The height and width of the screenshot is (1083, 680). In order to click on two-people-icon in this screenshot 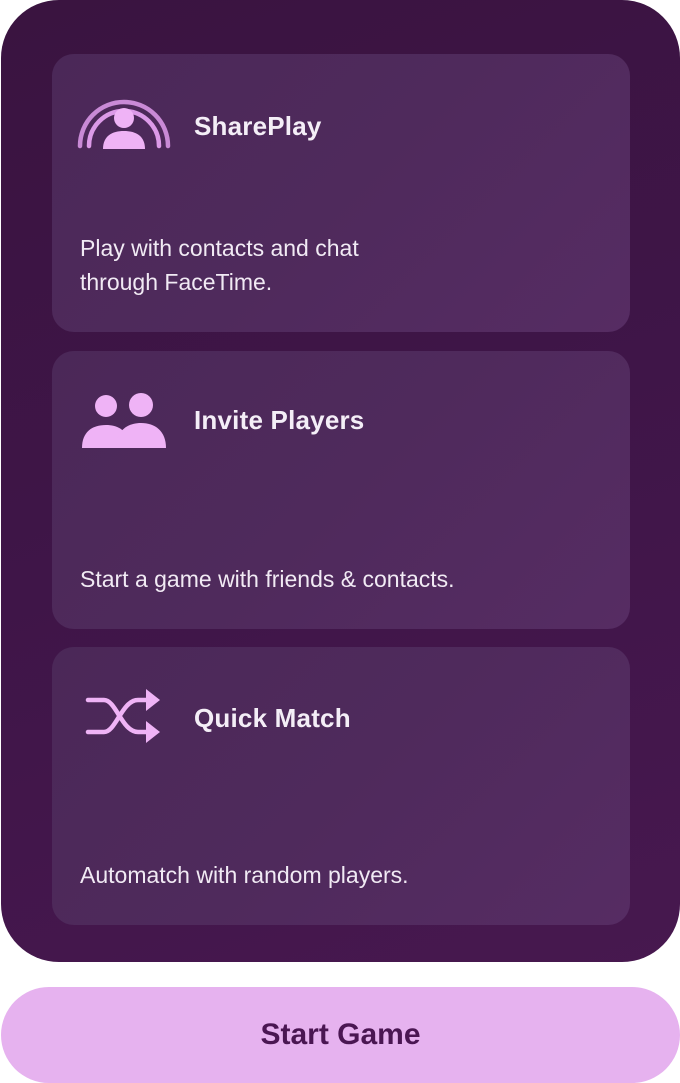, I will do `click(124, 420)`.